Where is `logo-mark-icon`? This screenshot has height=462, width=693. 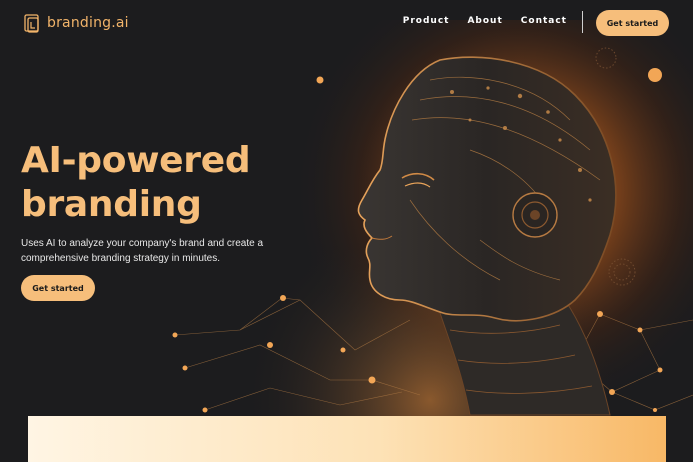
logo-mark-icon is located at coordinates (31, 23).